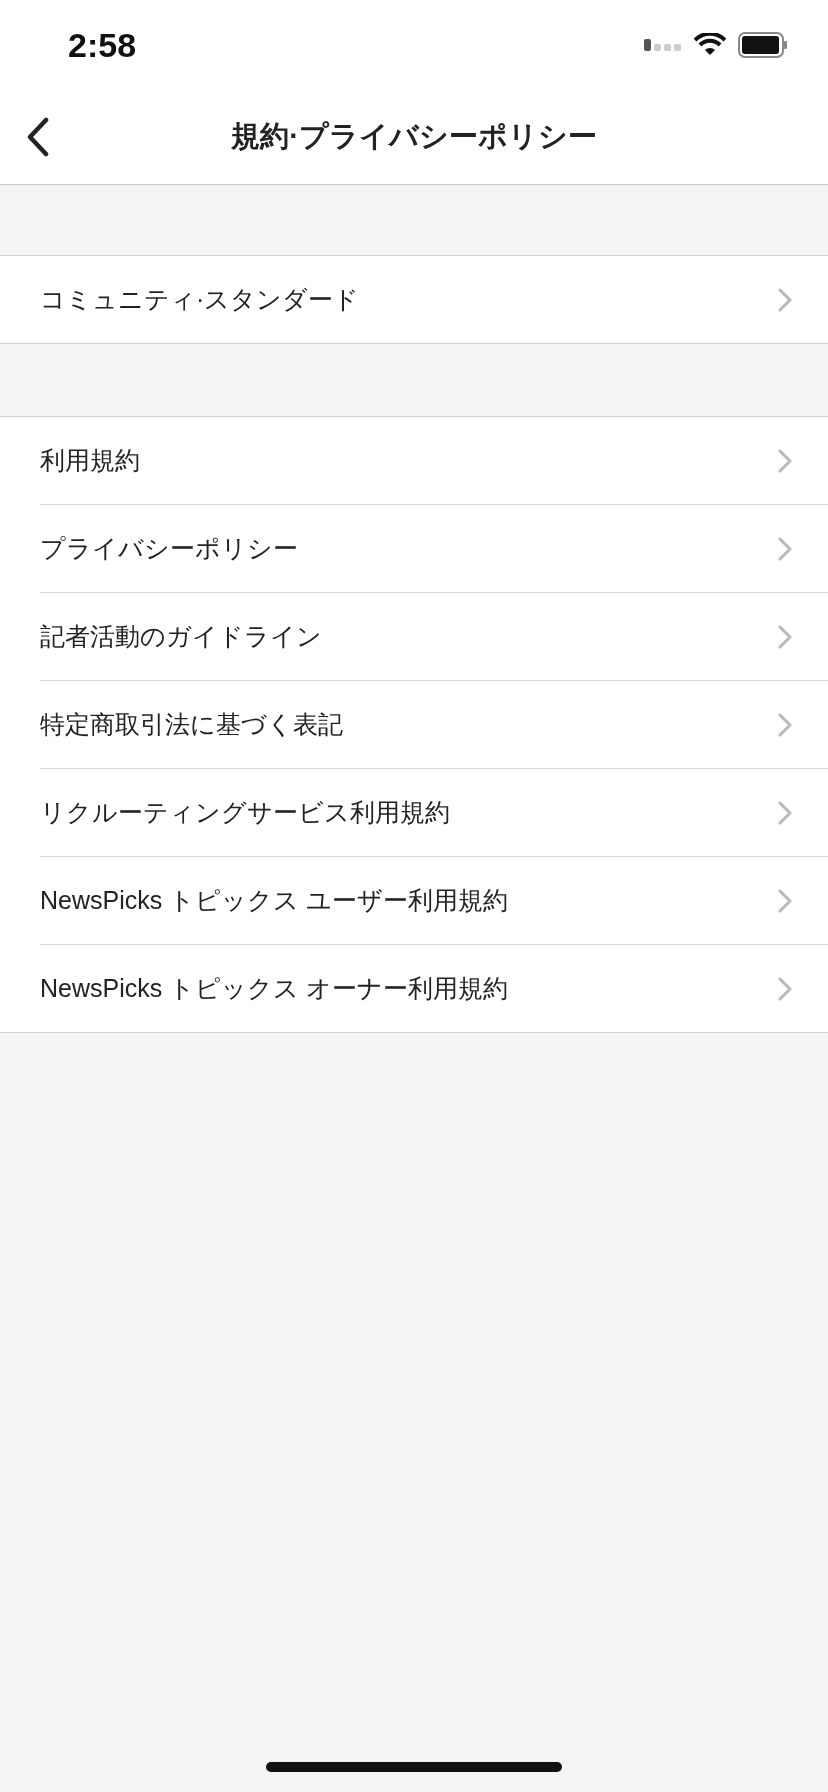 Image resolution: width=828 pixels, height=1792 pixels. I want to click on menu-item: コミュニティ·スタンダード, so click(434, 299).